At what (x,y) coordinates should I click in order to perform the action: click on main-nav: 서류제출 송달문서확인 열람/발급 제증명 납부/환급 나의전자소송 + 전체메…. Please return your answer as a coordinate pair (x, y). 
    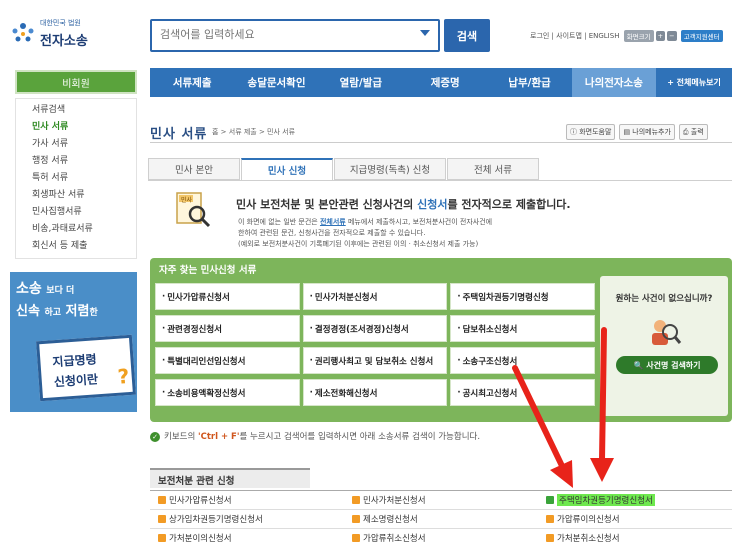
    Looking at the image, I should click on (441, 82).